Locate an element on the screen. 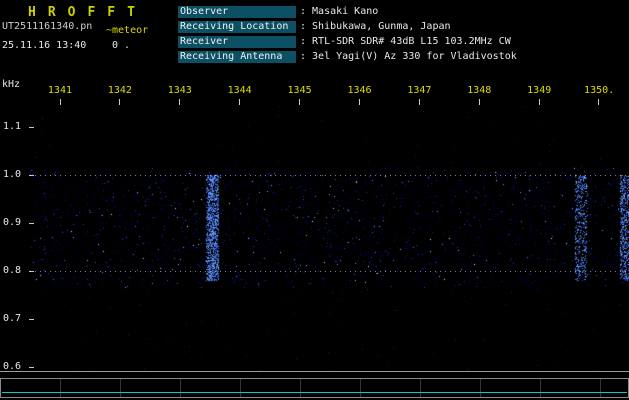 Image resolution: width=629 pixels, height=400 pixels. x-tick-label: 1344 is located at coordinates (239, 90).